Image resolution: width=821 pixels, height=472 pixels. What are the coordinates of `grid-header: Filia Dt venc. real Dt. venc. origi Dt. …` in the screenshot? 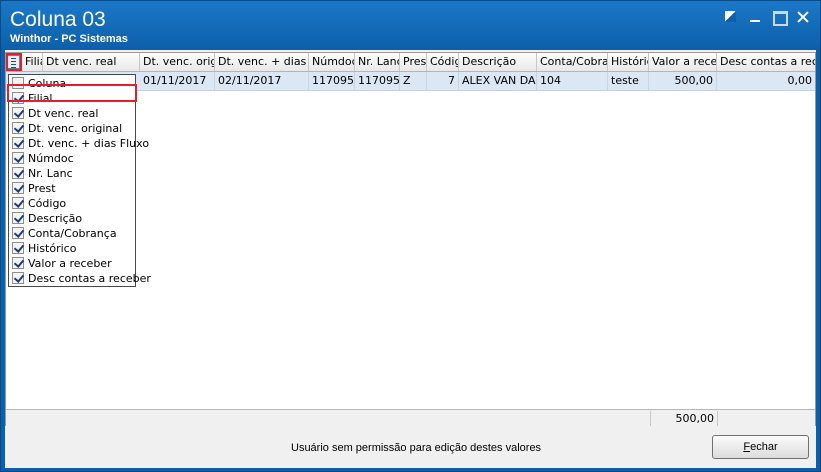 It's located at (410, 62).